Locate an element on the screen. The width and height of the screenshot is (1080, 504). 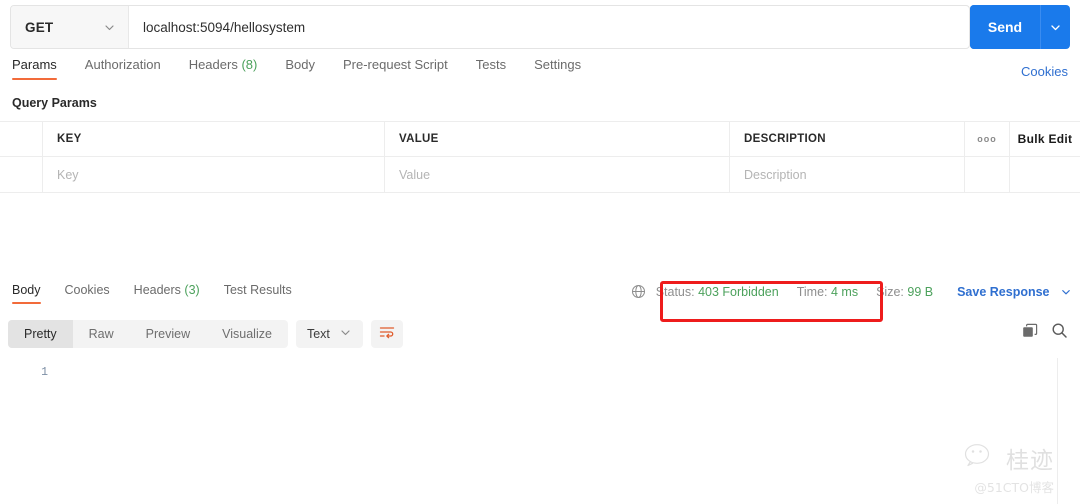
tab-headers: Headers (8) is located at coordinates (223, 68).